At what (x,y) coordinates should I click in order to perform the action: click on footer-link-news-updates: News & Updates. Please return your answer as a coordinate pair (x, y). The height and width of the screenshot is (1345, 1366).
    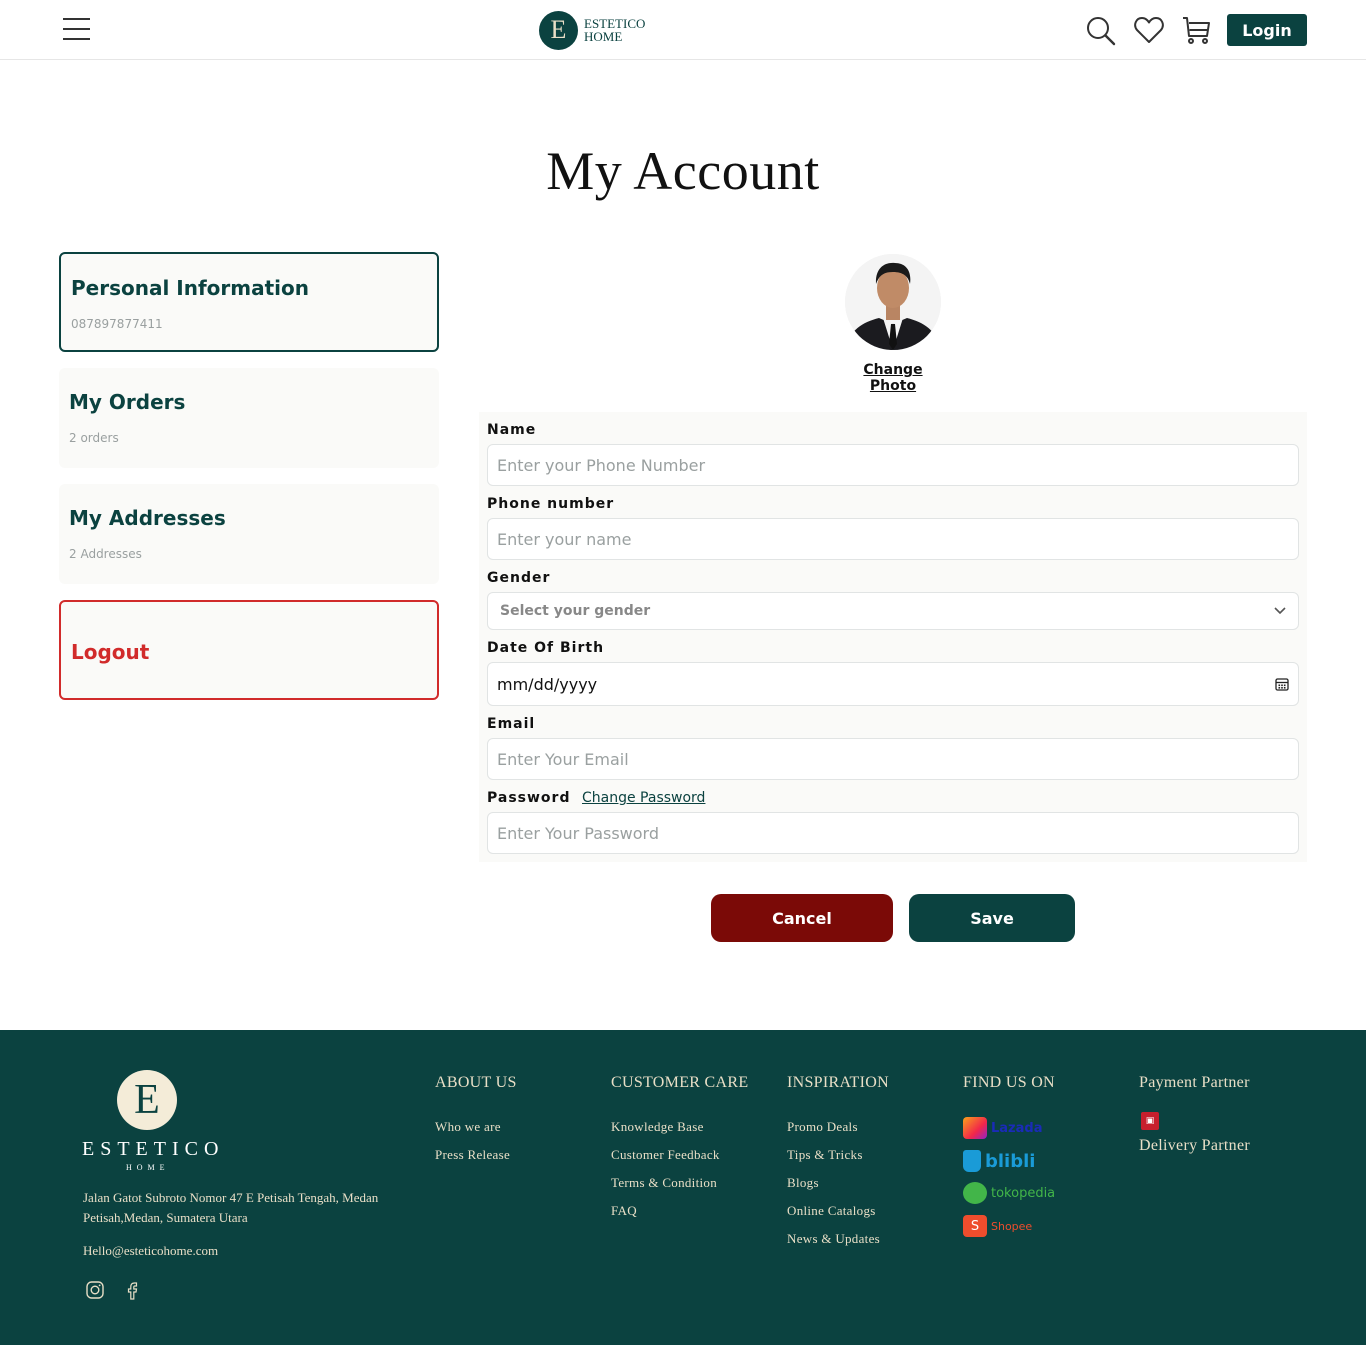
    Looking at the image, I should click on (833, 1239).